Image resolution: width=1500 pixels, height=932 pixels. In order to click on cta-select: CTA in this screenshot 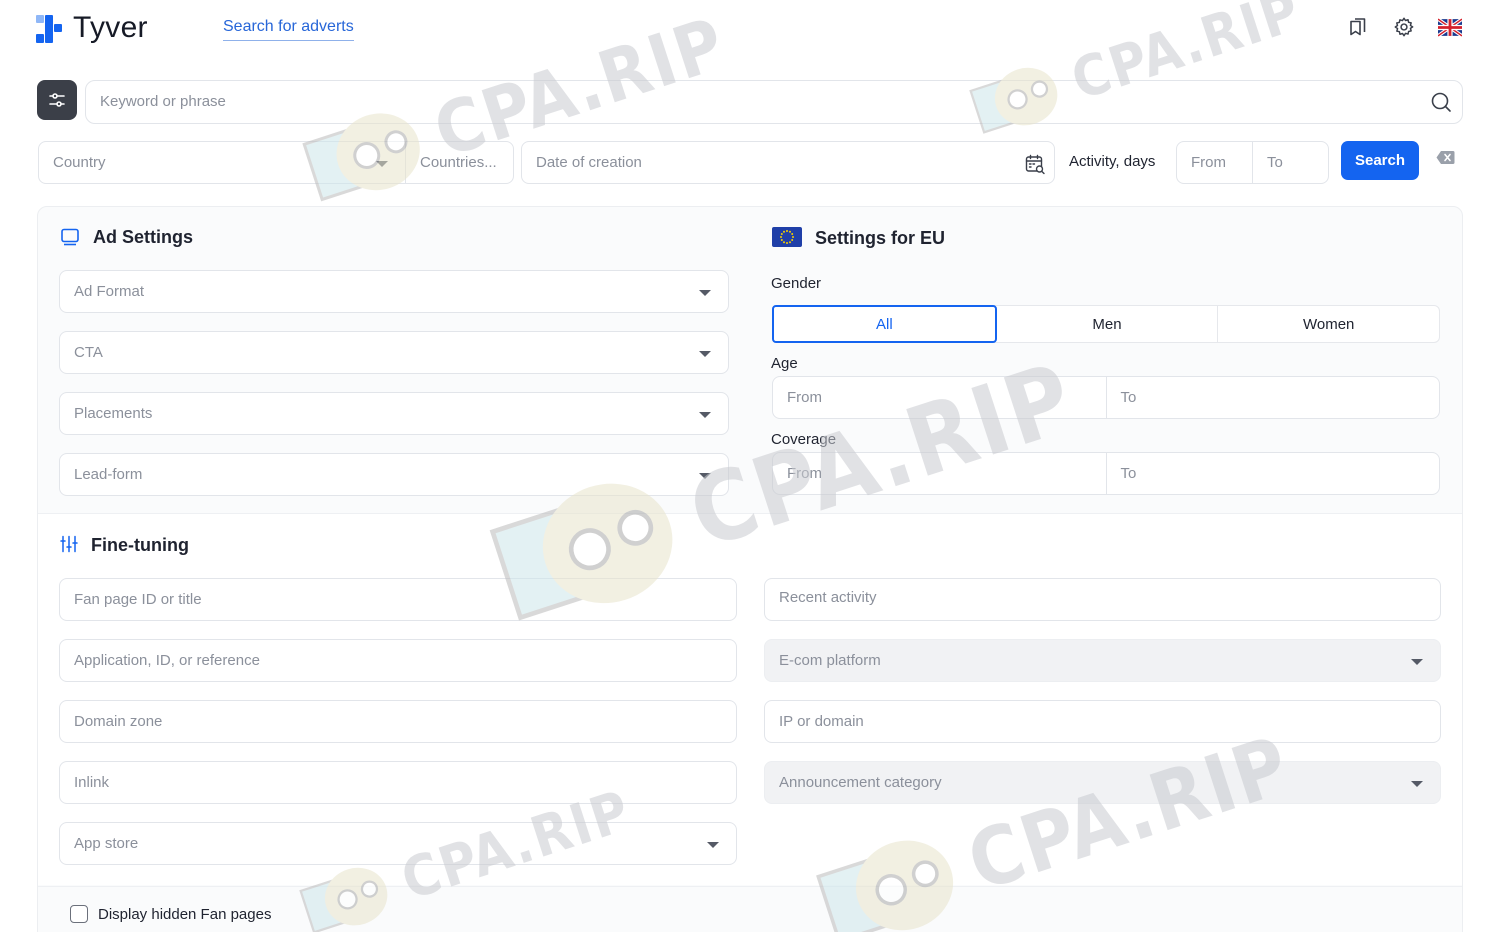, I will do `click(394, 352)`.